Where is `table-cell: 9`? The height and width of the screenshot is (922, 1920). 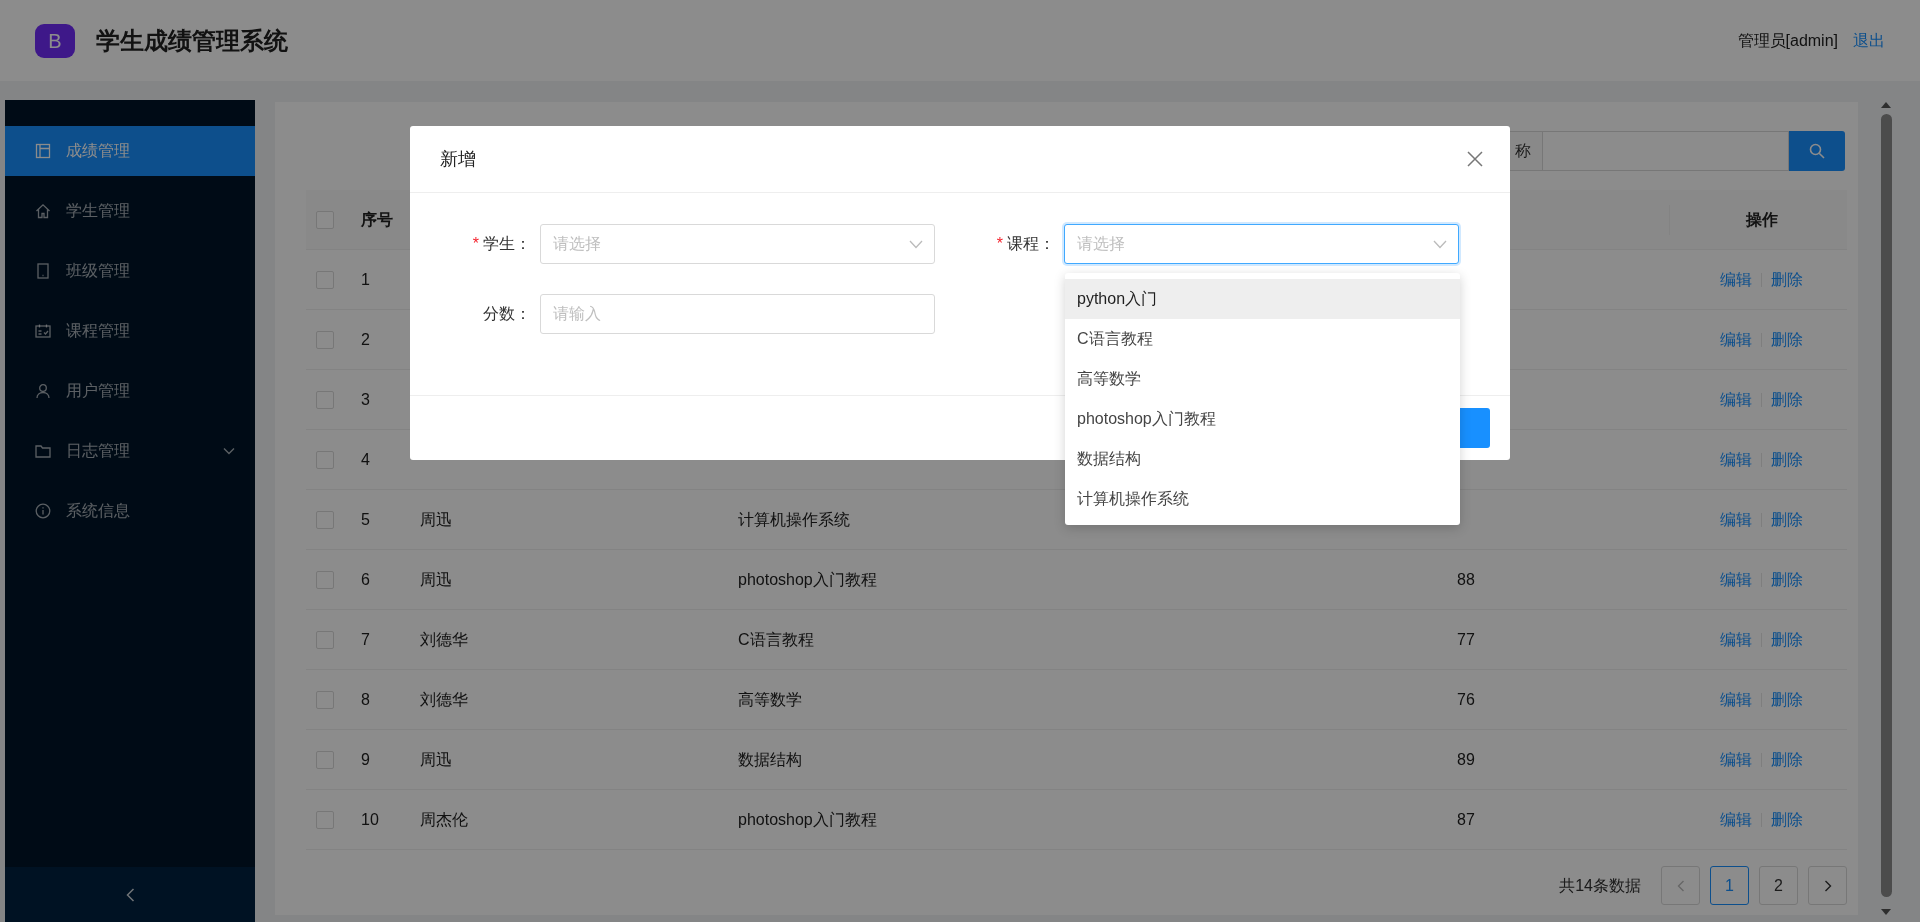
table-cell: 9 is located at coordinates (365, 759).